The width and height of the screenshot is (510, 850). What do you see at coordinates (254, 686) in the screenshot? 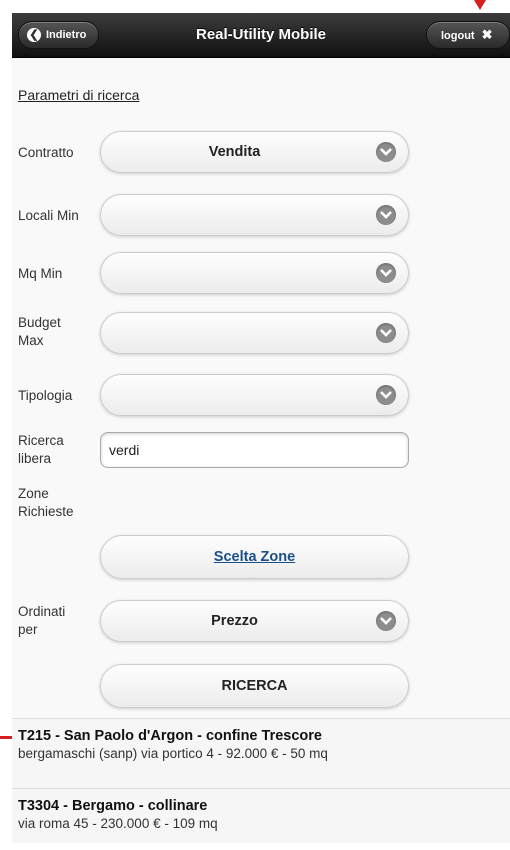
I see `search-button: RICERCA` at bounding box center [254, 686].